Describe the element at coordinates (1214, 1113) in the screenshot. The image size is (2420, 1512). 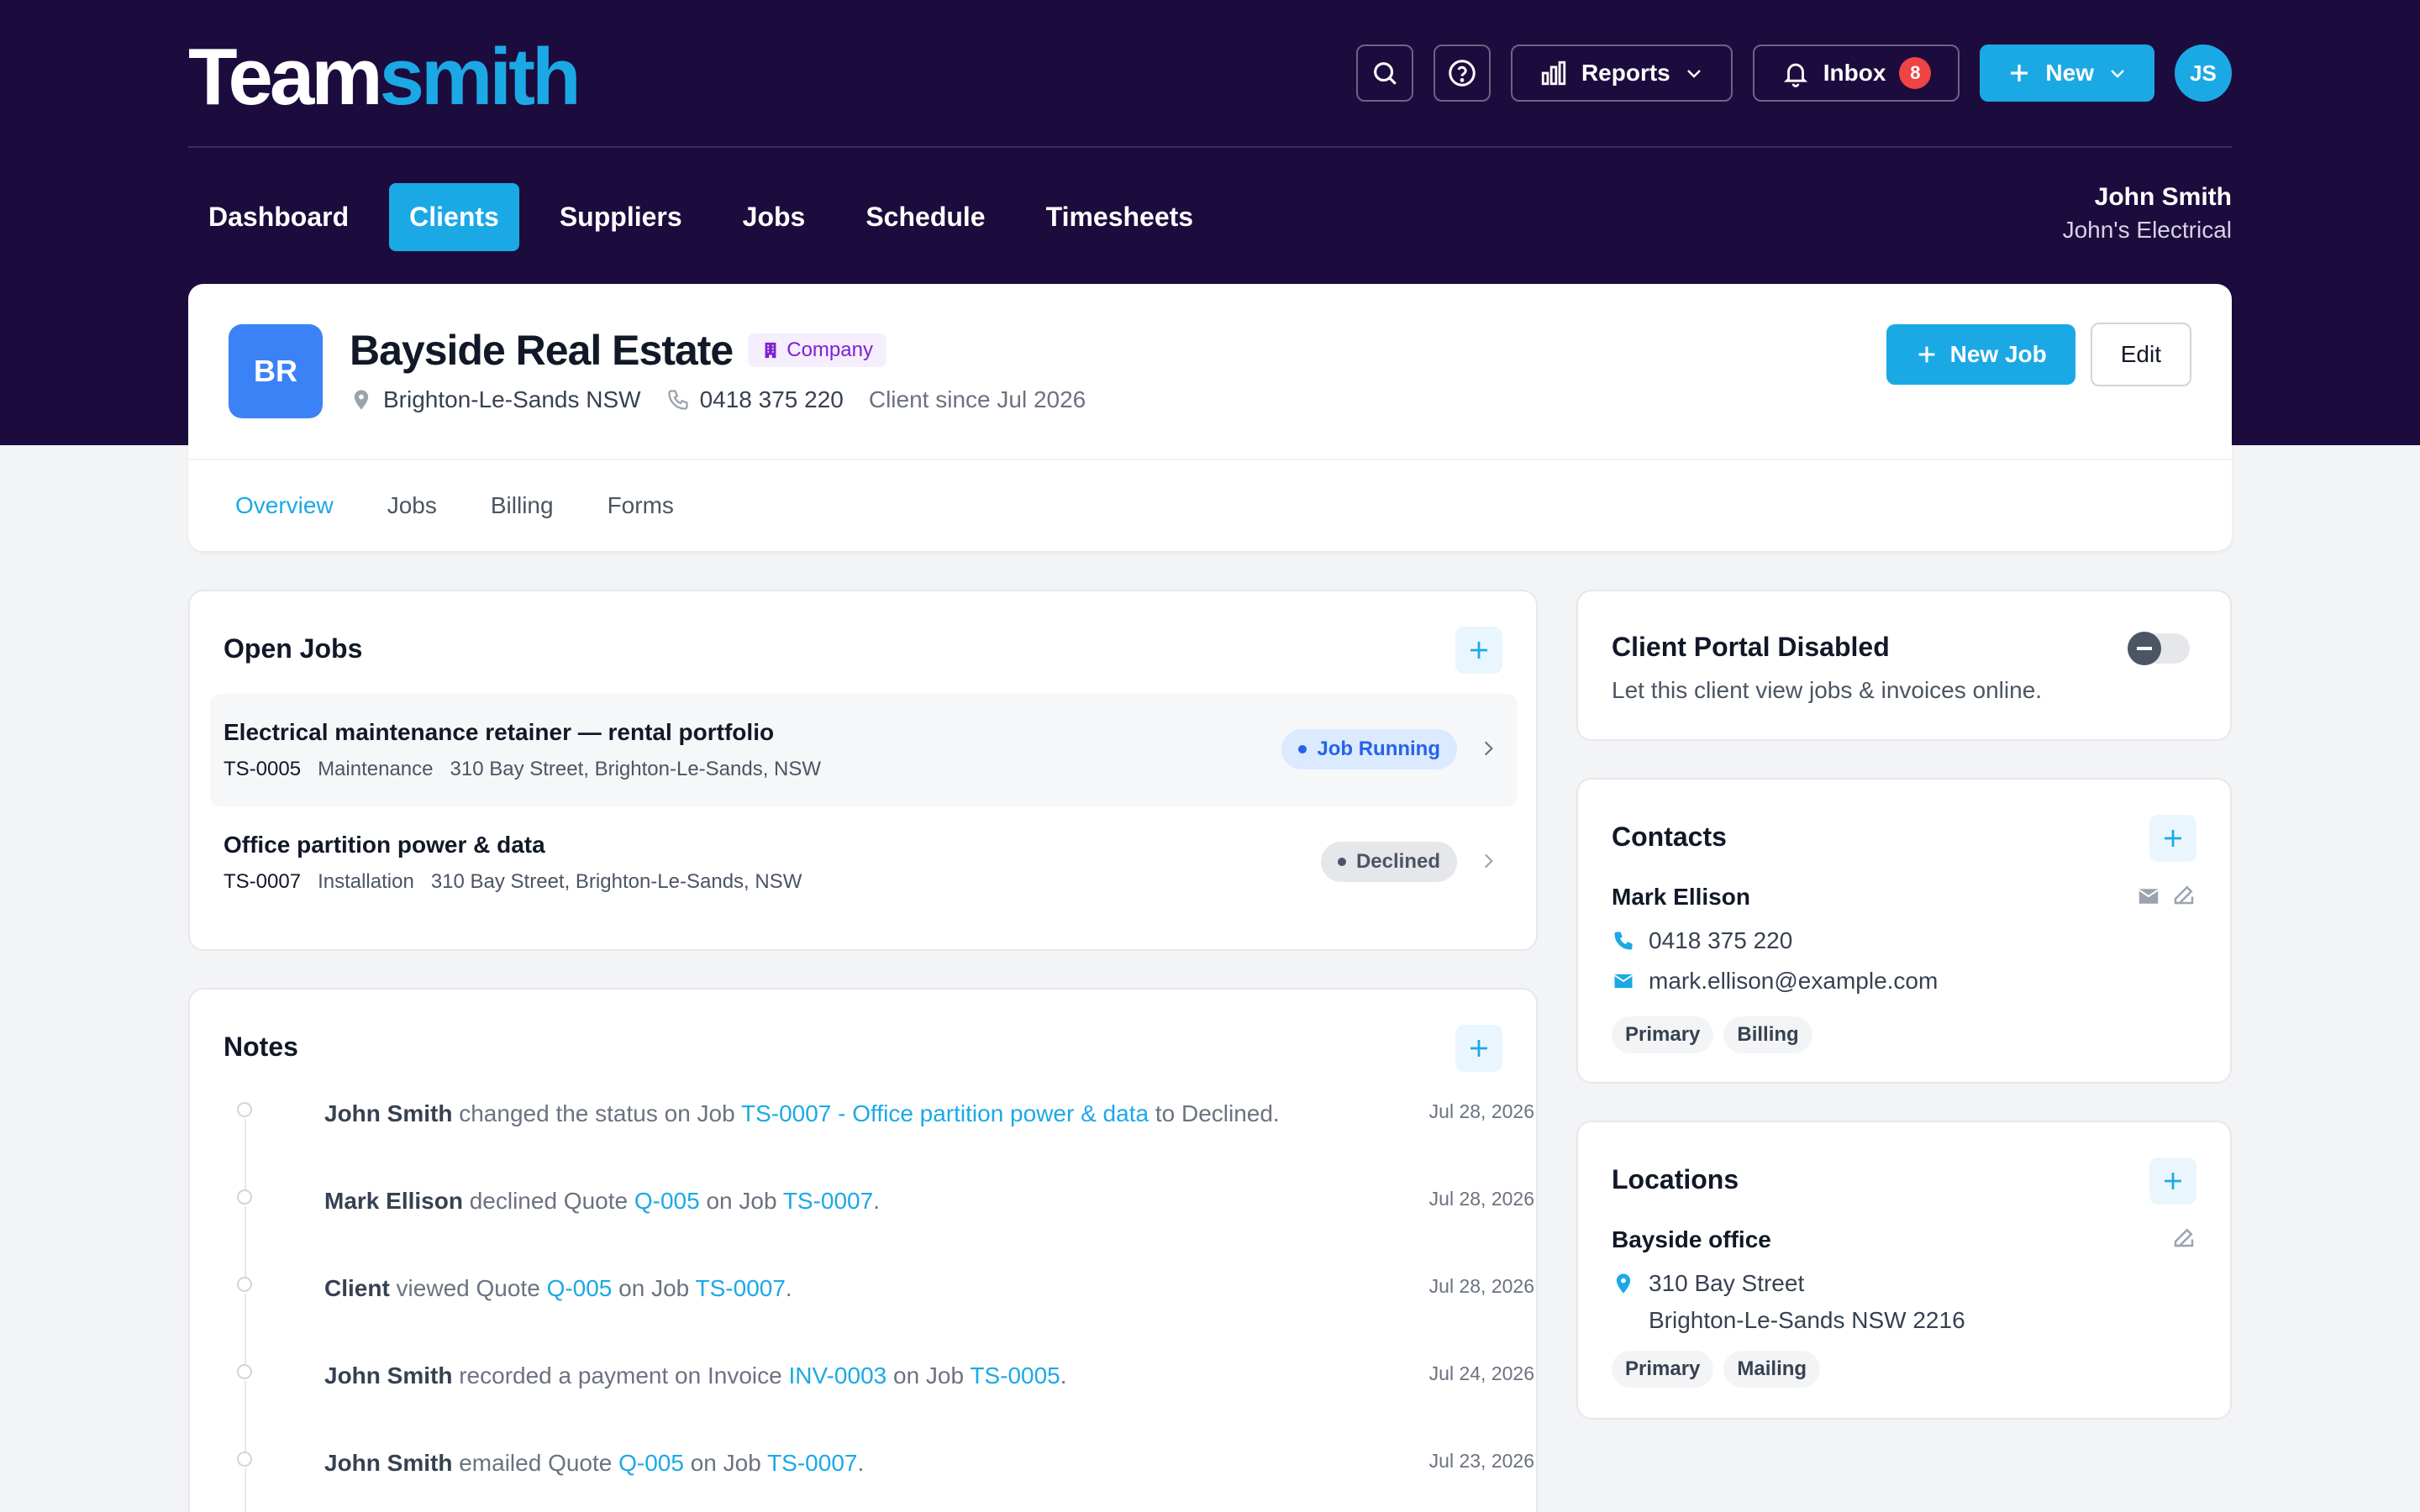
I see `note-text-part: to Declined.` at that location.